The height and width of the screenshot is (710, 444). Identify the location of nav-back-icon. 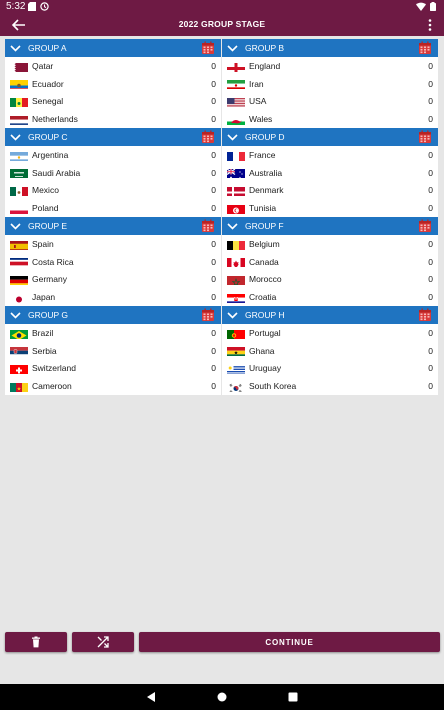
(151, 697).